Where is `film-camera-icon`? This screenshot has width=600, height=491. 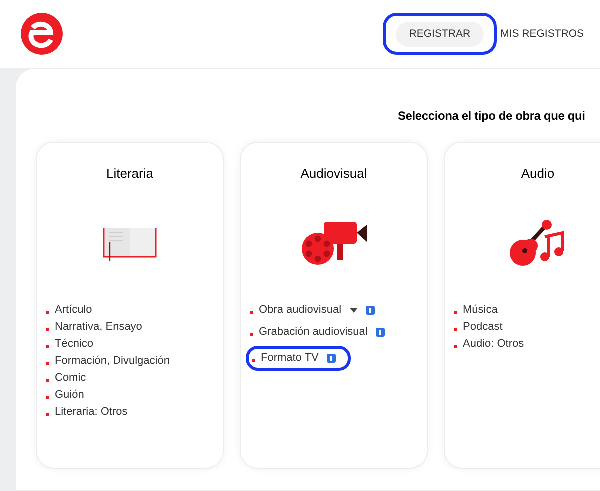
film-camera-icon is located at coordinates (334, 243).